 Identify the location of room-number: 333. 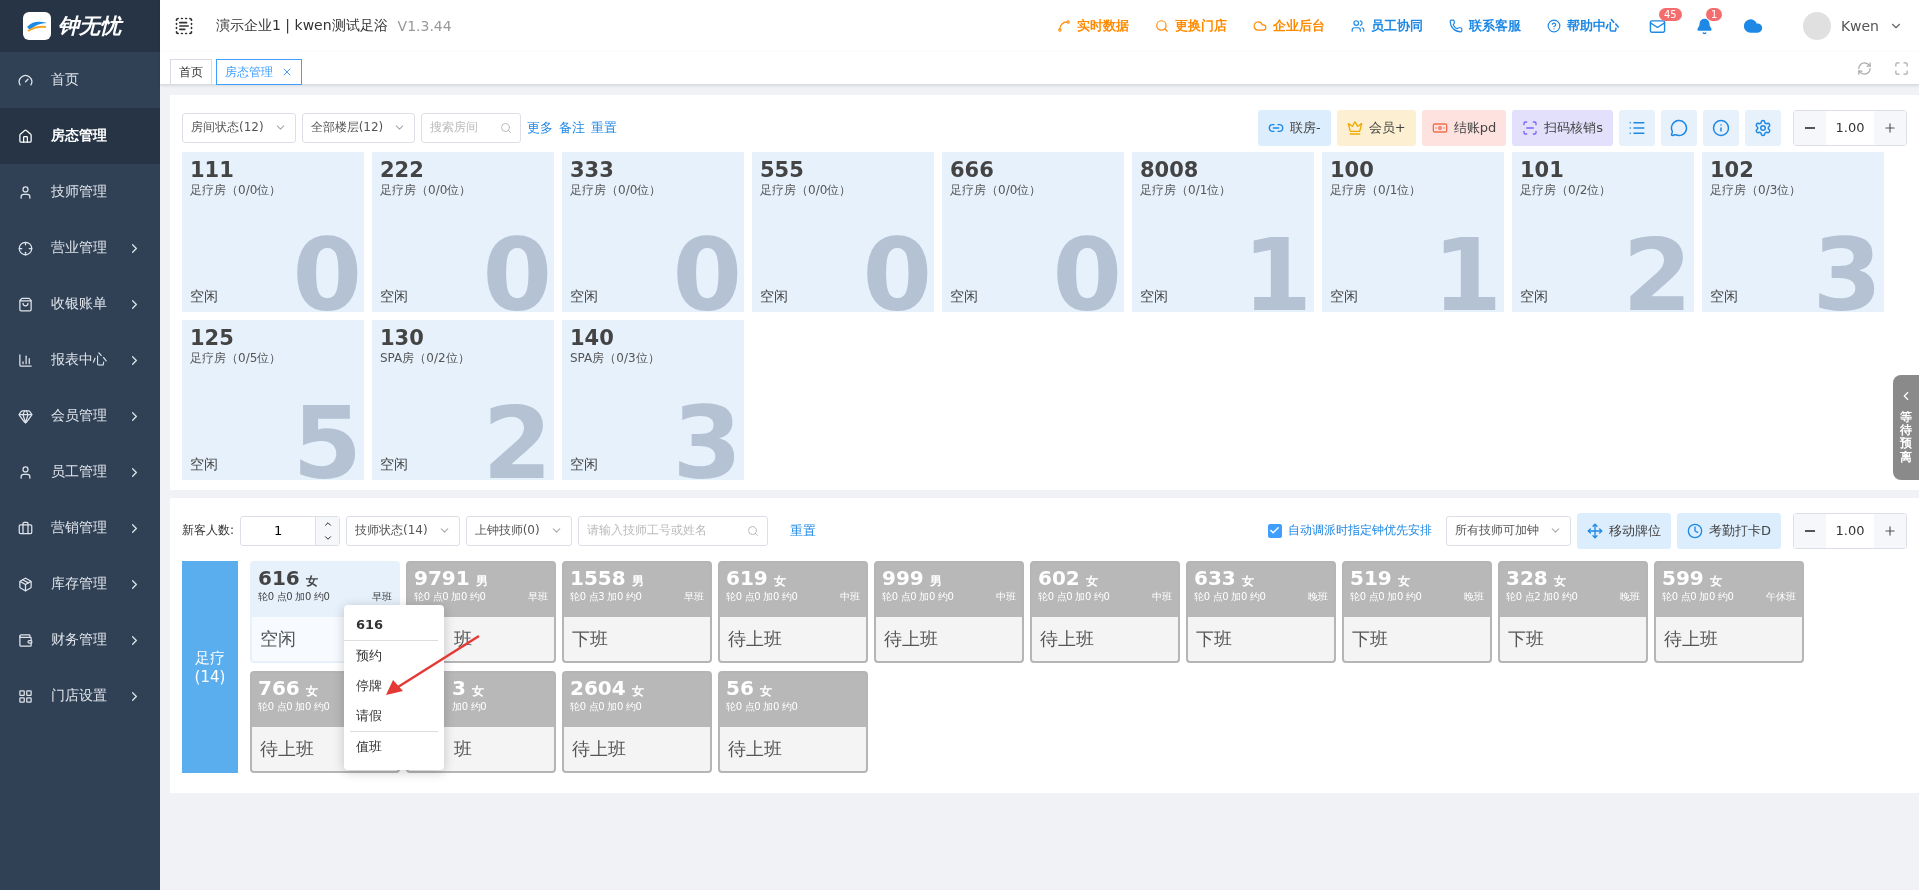
(592, 170).